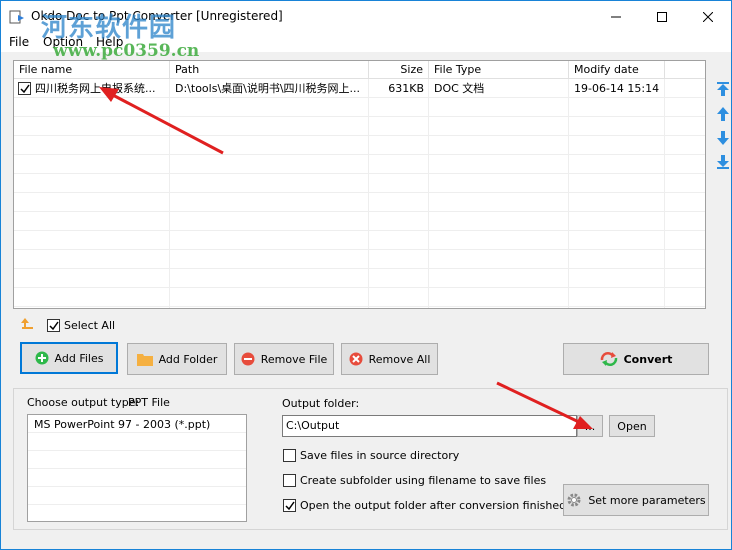  Describe the element at coordinates (459, 88) in the screenshot. I see `file-type-cell: DOC 文档` at that location.